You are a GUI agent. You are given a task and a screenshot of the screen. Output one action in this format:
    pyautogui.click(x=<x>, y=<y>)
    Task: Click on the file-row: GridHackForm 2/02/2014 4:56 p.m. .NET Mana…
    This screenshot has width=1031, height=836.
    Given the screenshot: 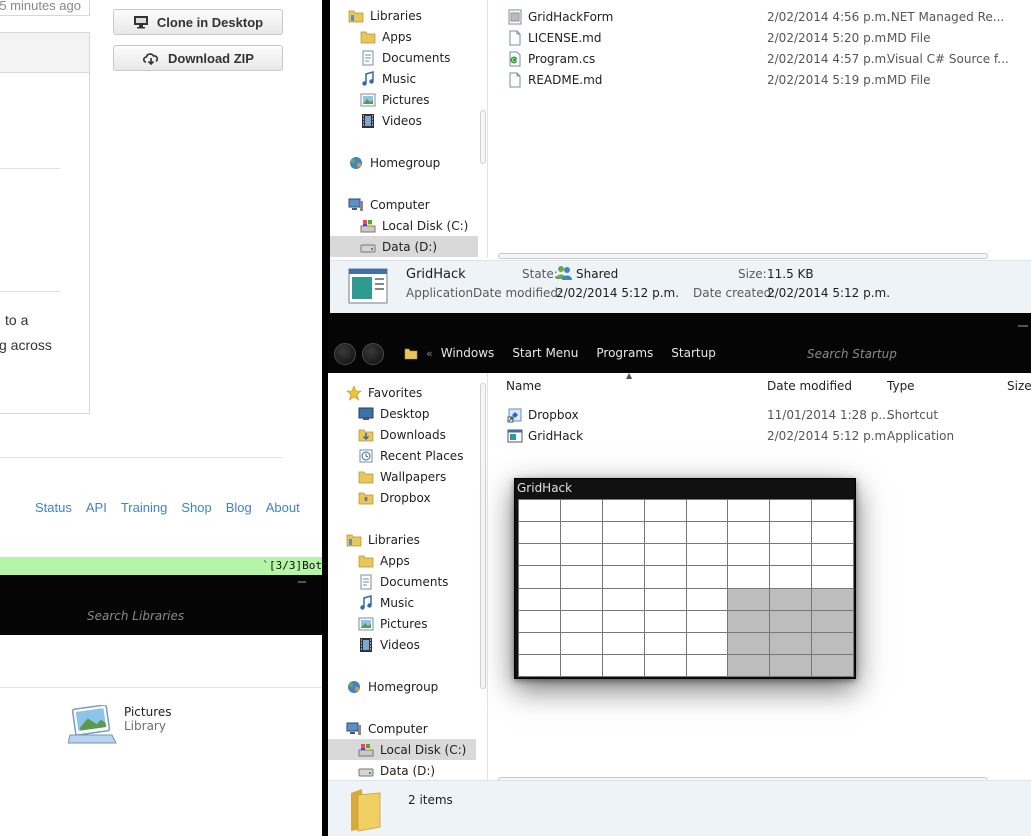 What is the action you would take?
    pyautogui.click(x=767, y=16)
    